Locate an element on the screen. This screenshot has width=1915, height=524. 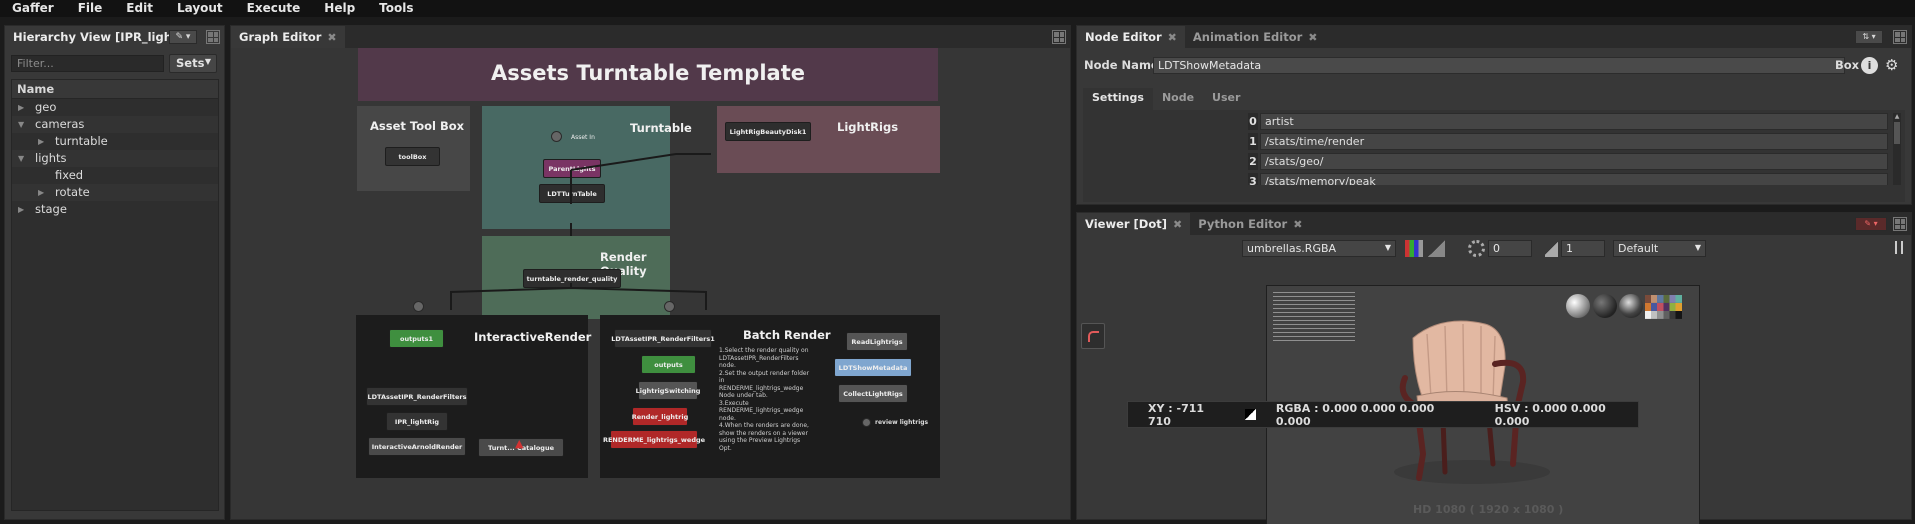
vector-row: 1 /stats/time/render is located at coordinates (1568, 141).